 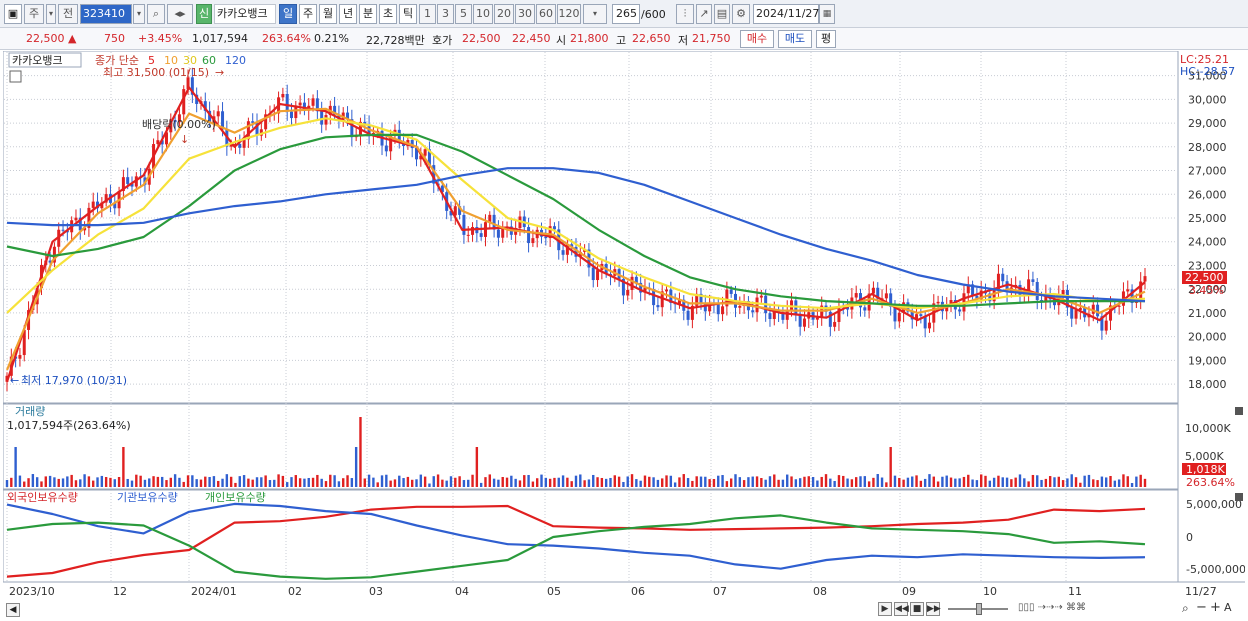 I want to click on rewind-icon: ◀◀, so click(x=901, y=609).